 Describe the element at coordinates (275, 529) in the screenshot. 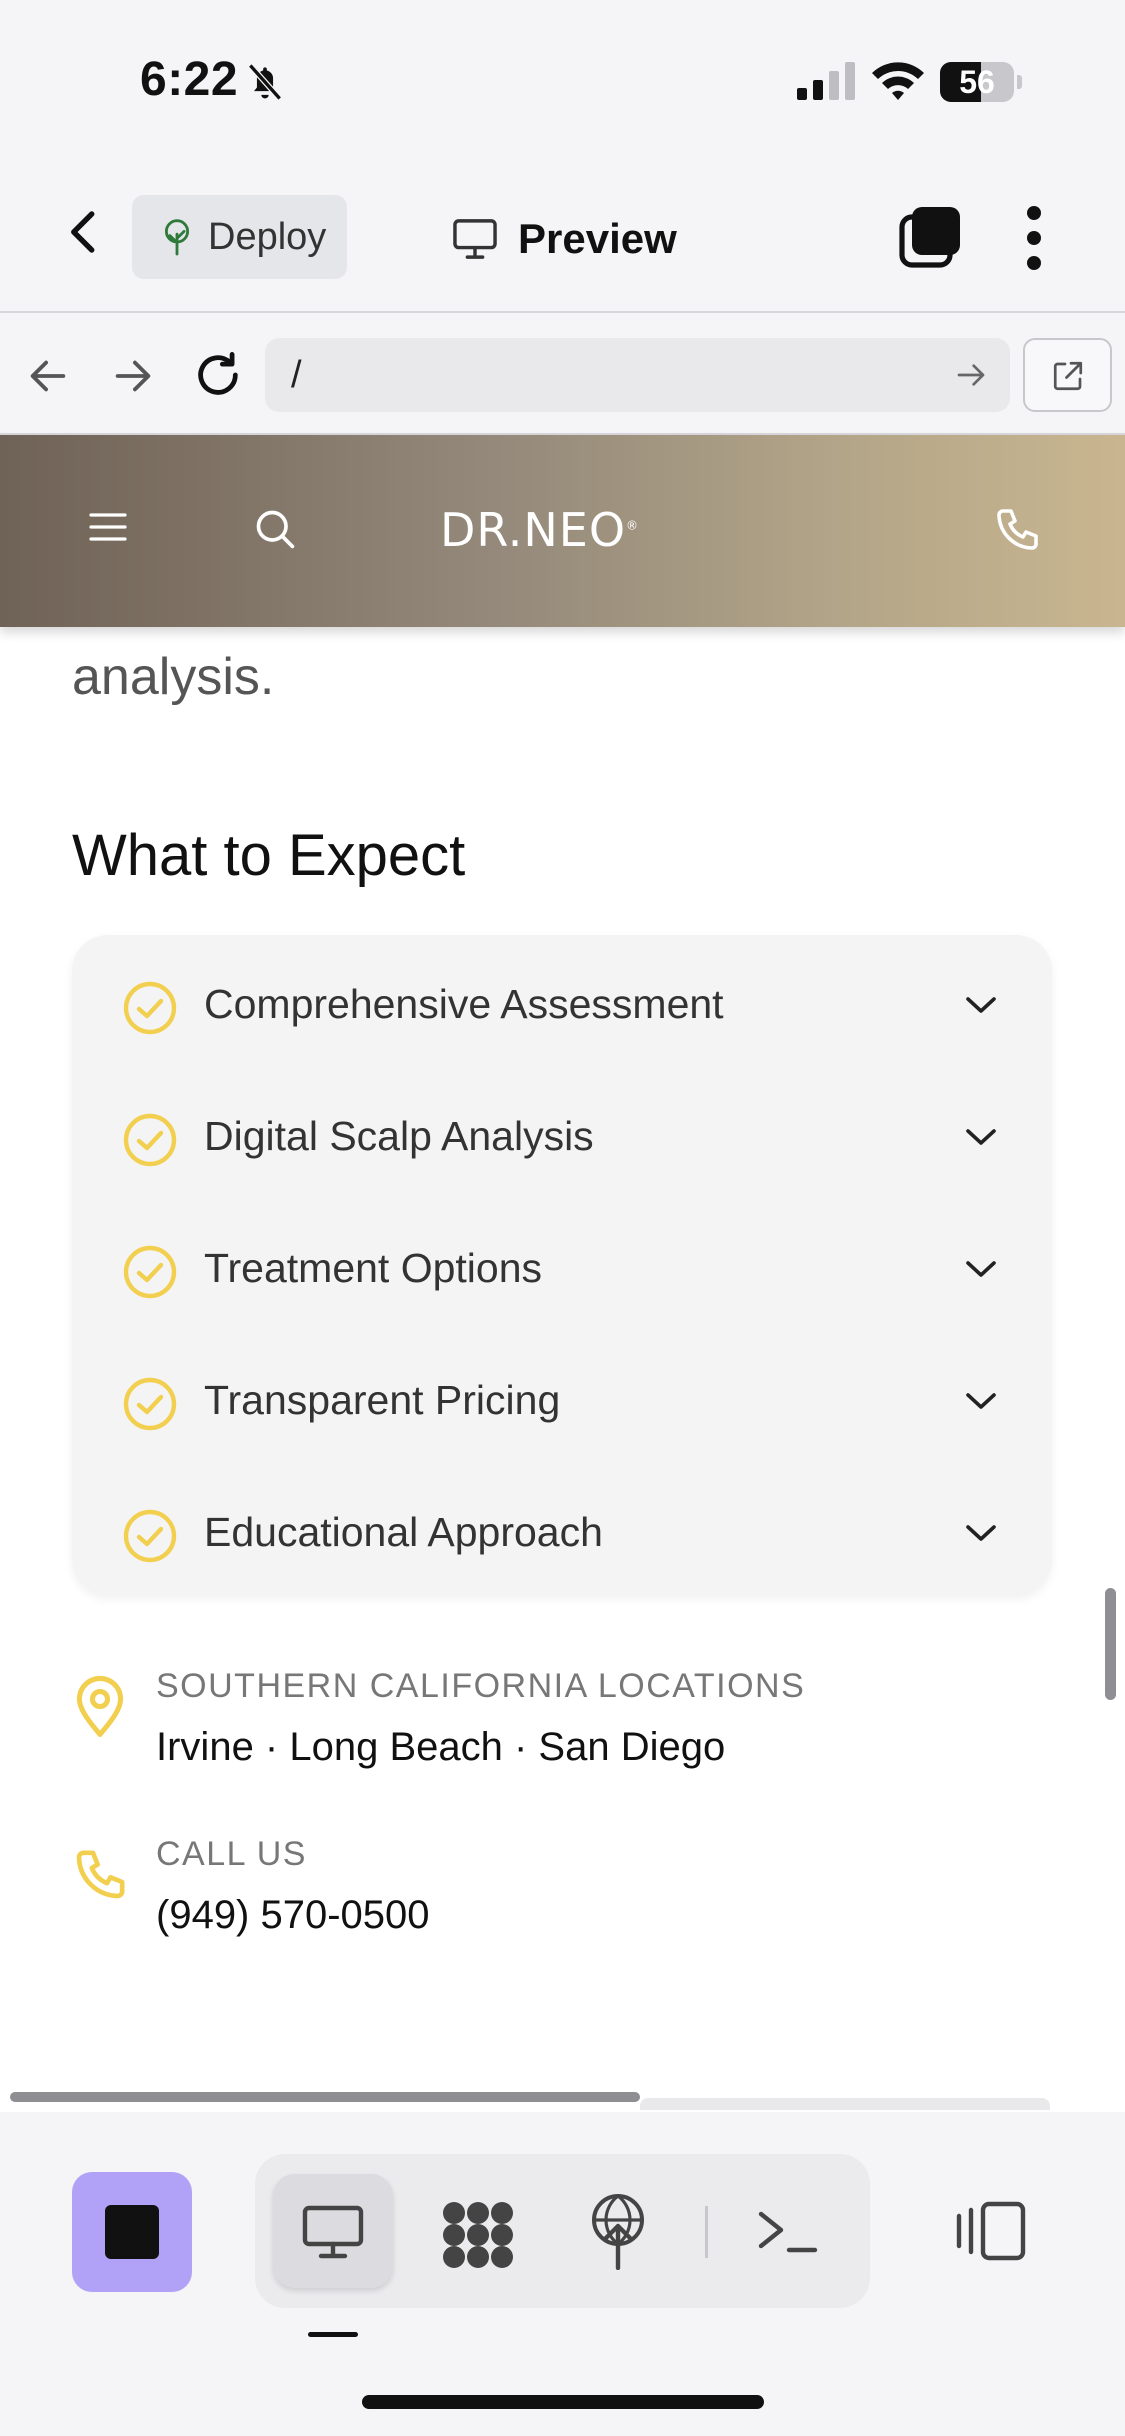

I see `search-icon` at that location.